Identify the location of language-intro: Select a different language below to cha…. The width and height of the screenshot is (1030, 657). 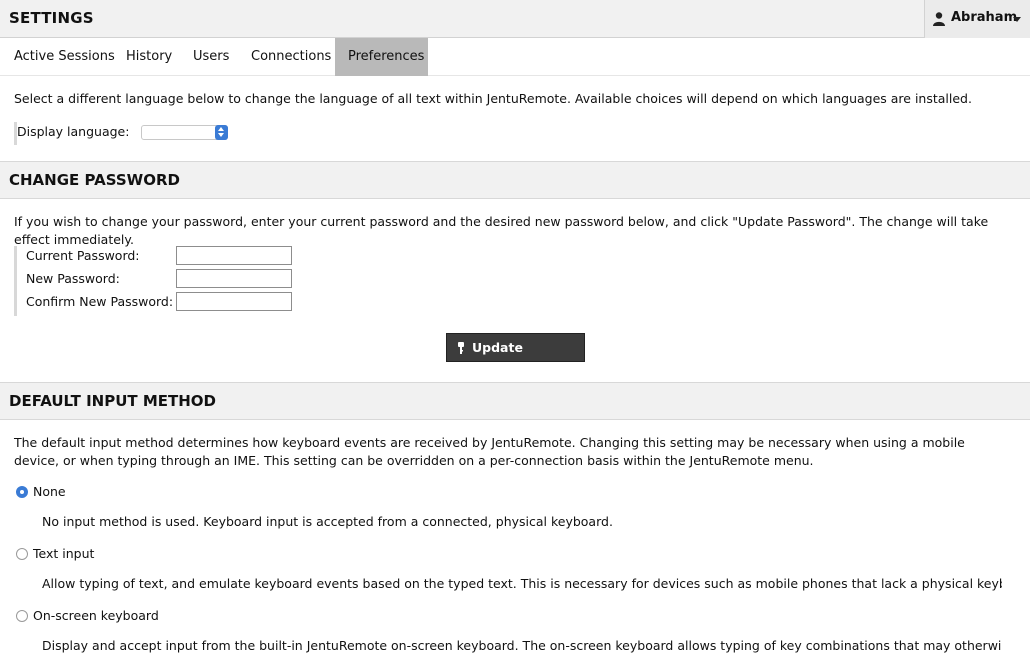
(493, 98).